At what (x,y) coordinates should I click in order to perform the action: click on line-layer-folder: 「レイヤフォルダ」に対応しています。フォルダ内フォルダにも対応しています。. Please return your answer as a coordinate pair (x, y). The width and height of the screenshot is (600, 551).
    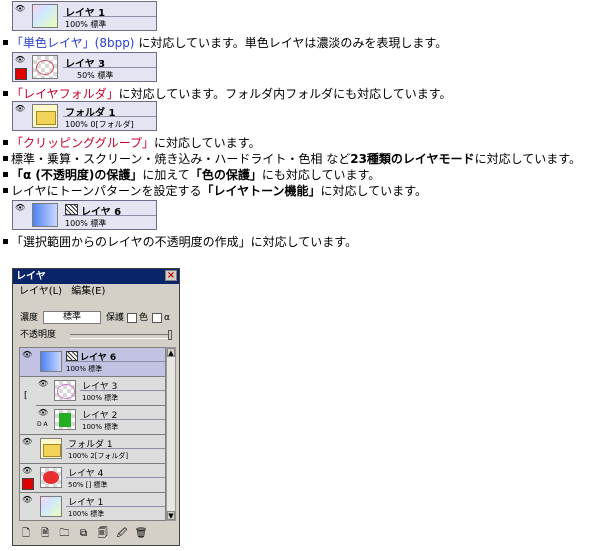
    Looking at the image, I should click on (227, 94).